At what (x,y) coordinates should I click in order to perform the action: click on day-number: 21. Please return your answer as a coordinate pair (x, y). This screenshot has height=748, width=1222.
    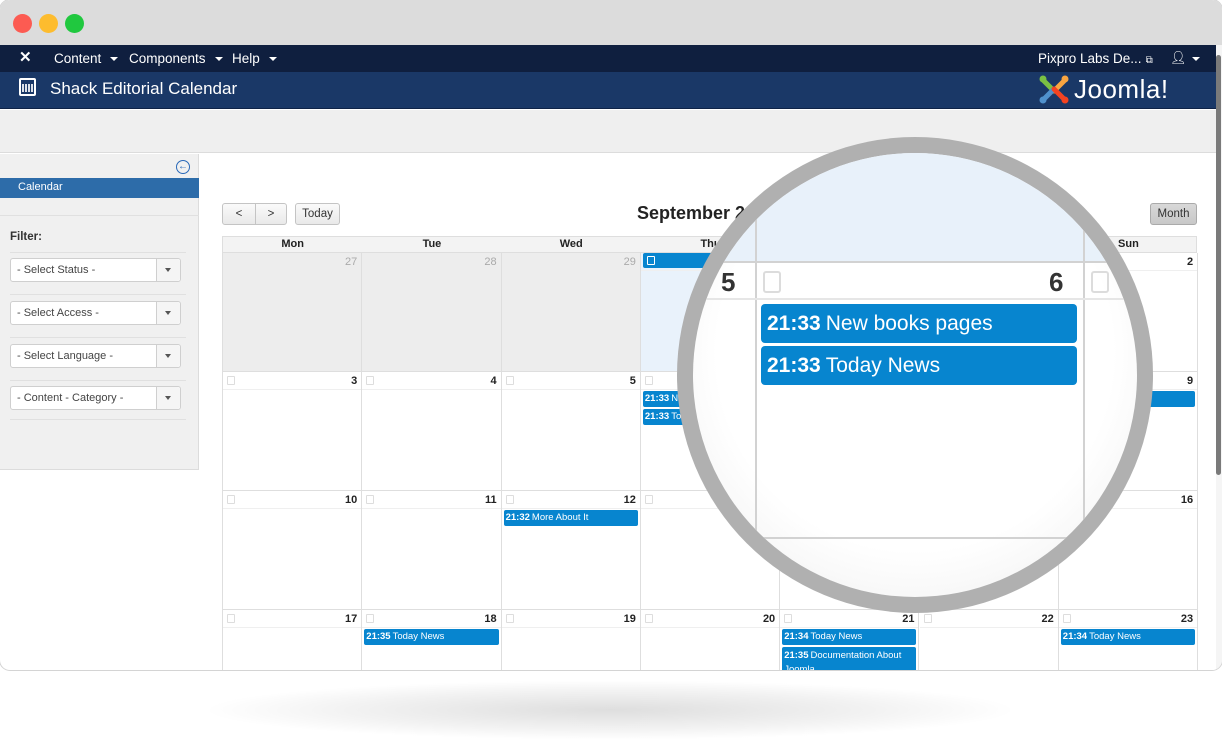
    Looking at the image, I should click on (908, 619).